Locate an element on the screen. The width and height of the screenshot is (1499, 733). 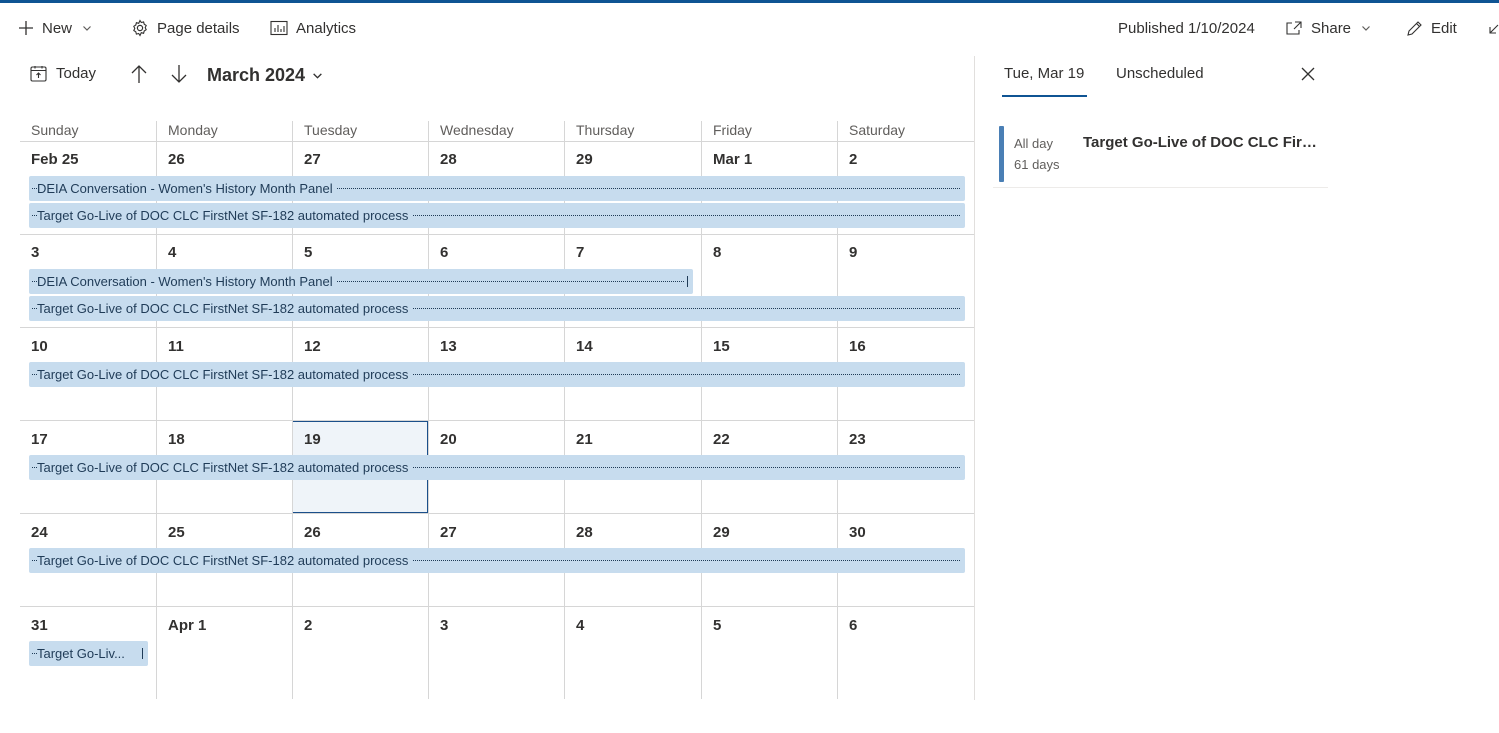
weekday-label: Monday is located at coordinates (193, 130).